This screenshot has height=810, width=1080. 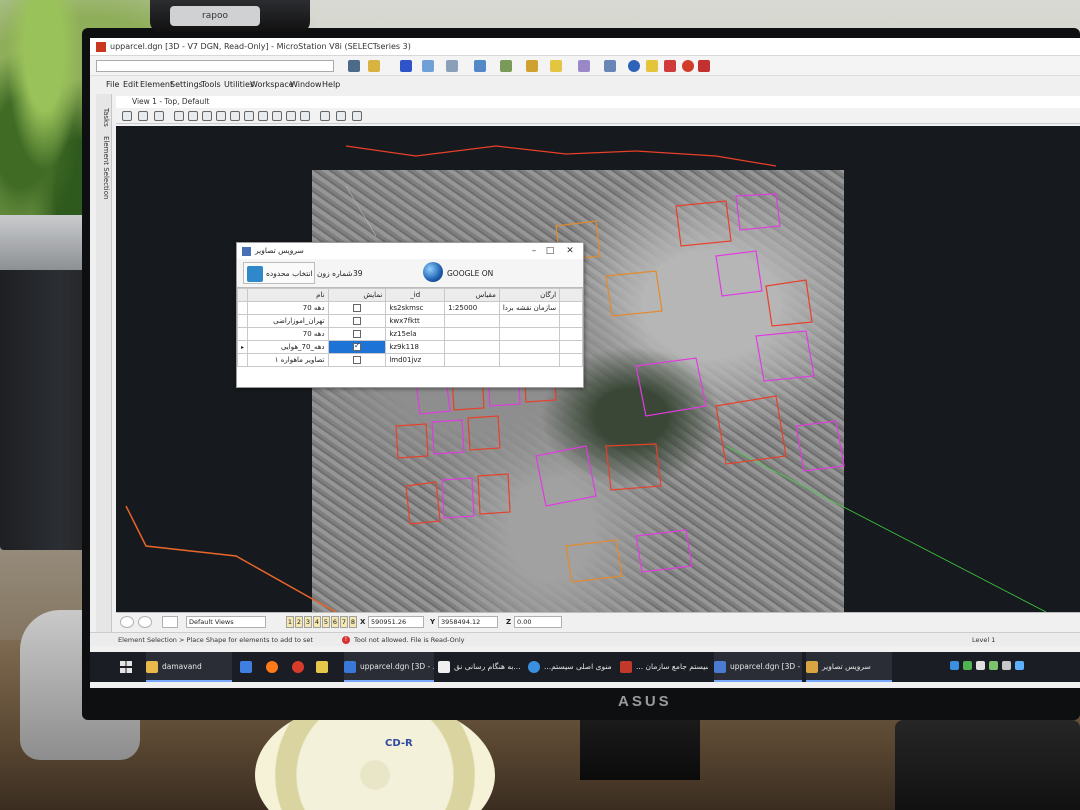 What do you see at coordinates (326, 622) in the screenshot?
I see `view-button-5: 5` at bounding box center [326, 622].